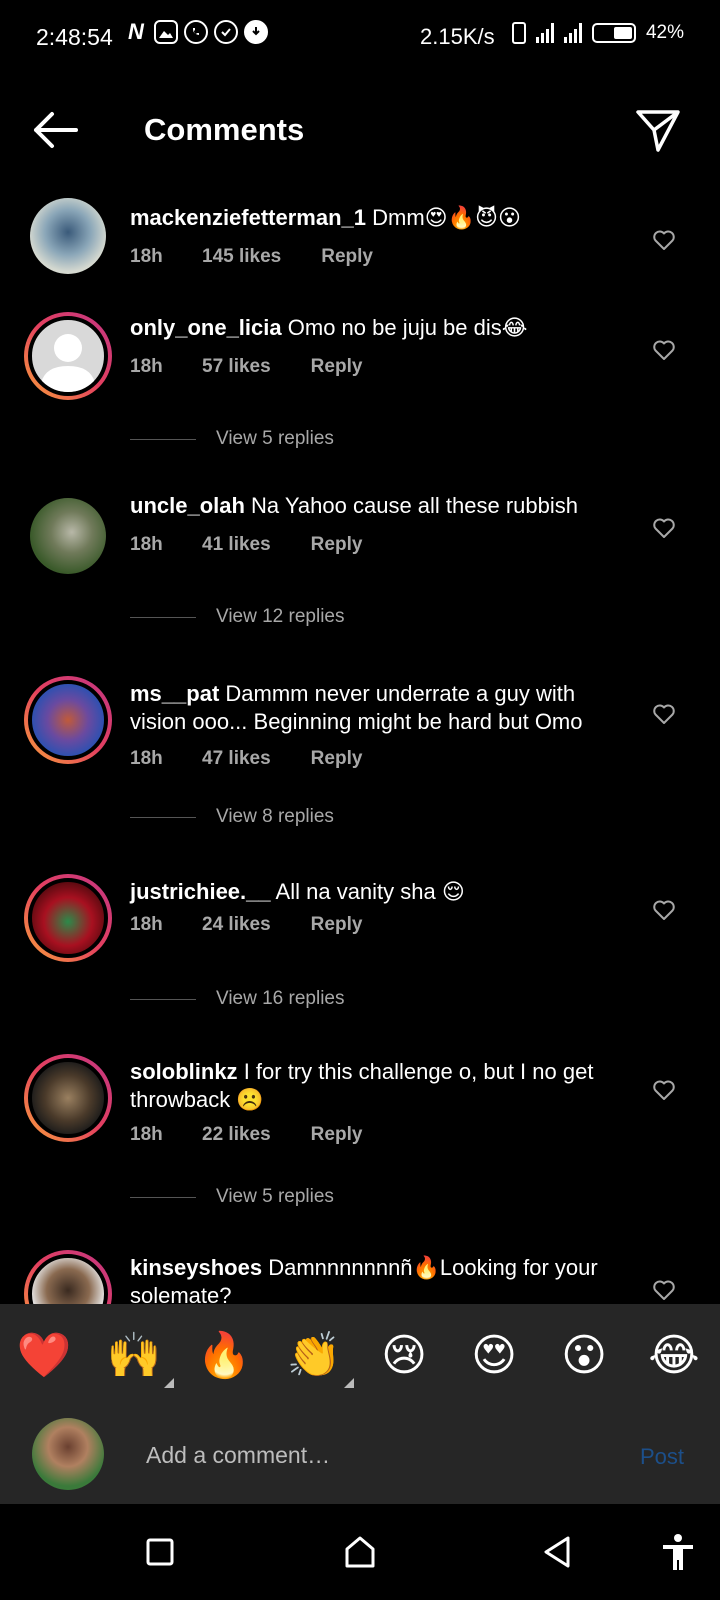  I want to click on view-replies-button: View 16 replies, so click(237, 999).